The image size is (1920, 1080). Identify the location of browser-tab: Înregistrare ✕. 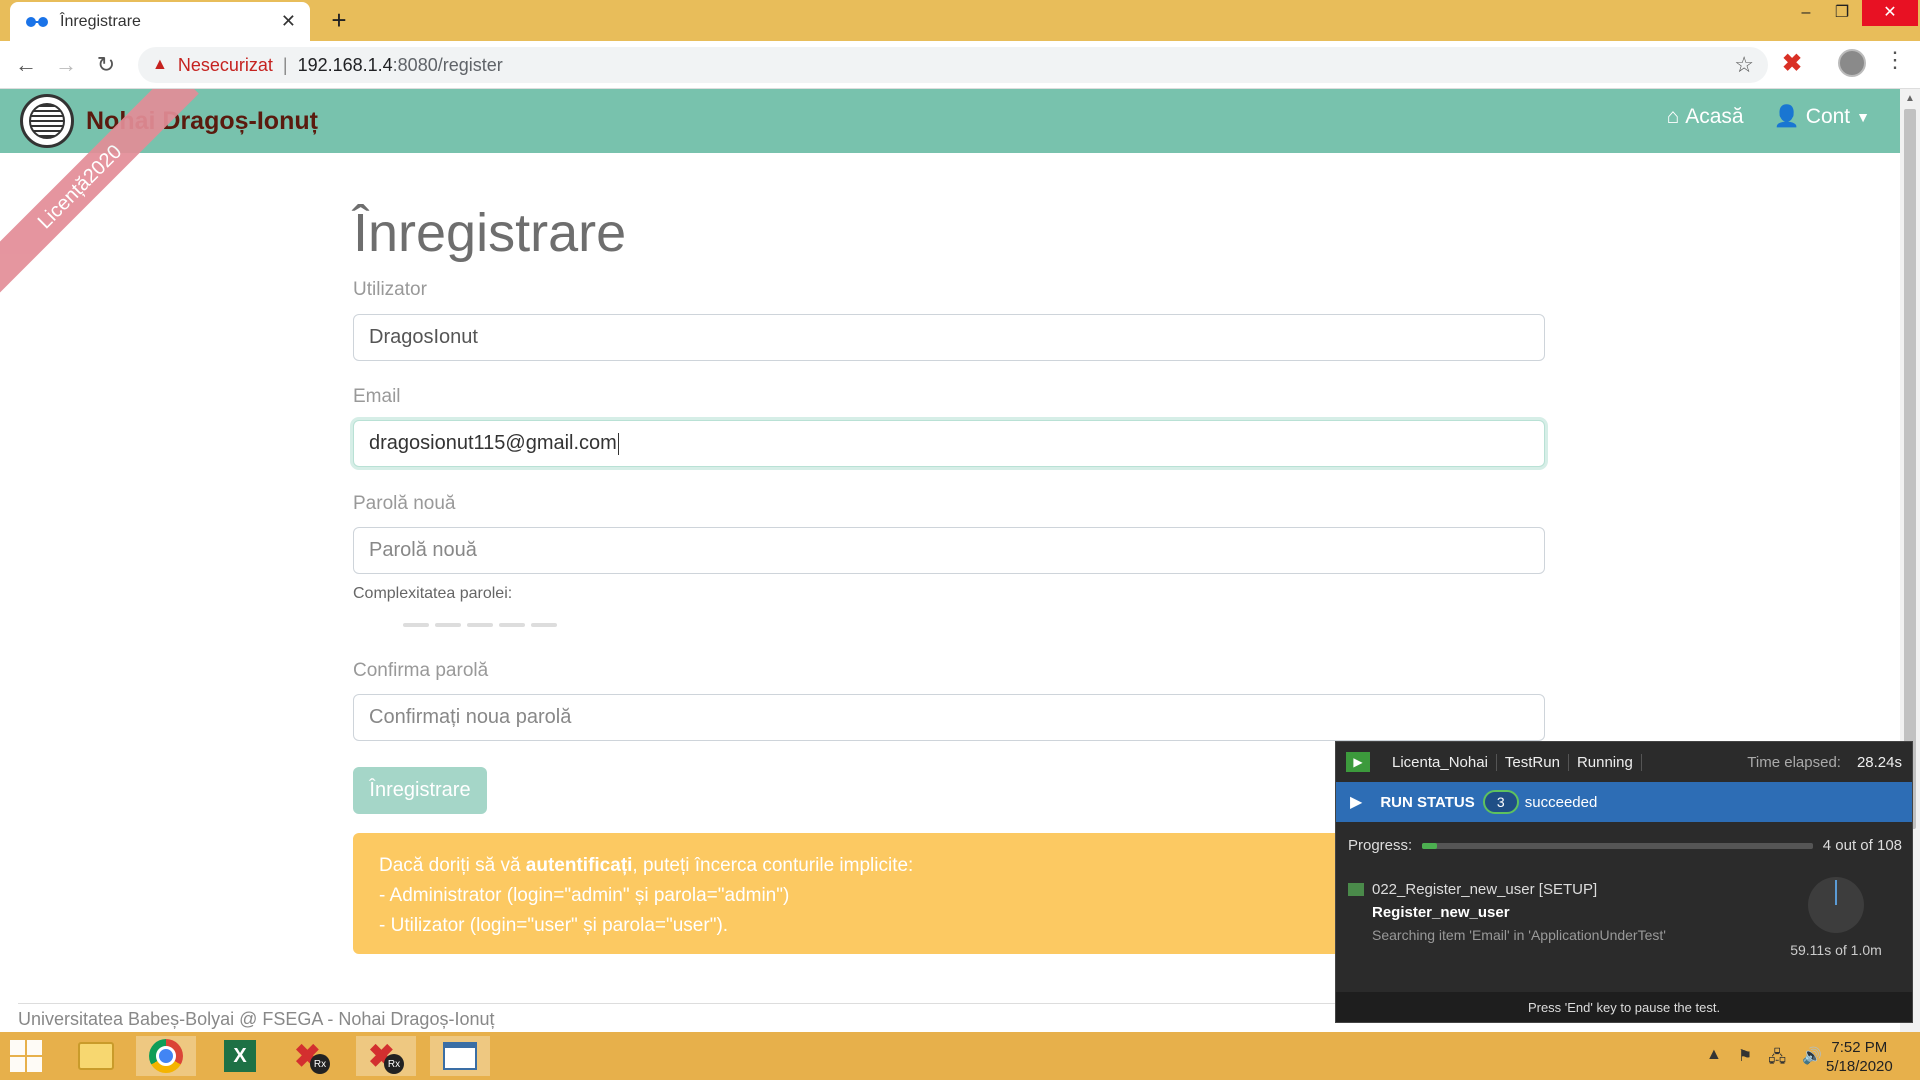
(160, 21).